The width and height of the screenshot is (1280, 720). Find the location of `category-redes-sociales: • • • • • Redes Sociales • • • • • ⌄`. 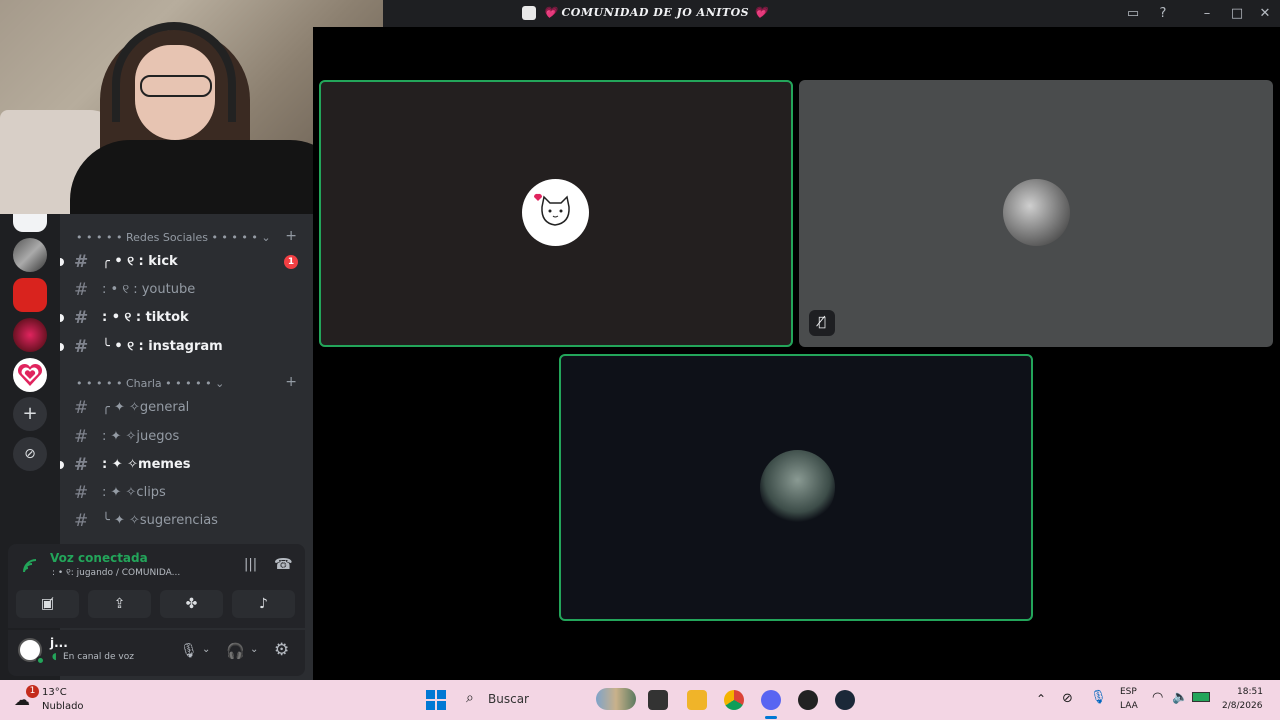

category-redes-sociales: • • • • • Redes Sociales • • • • • ⌄ is located at coordinates (173, 238).